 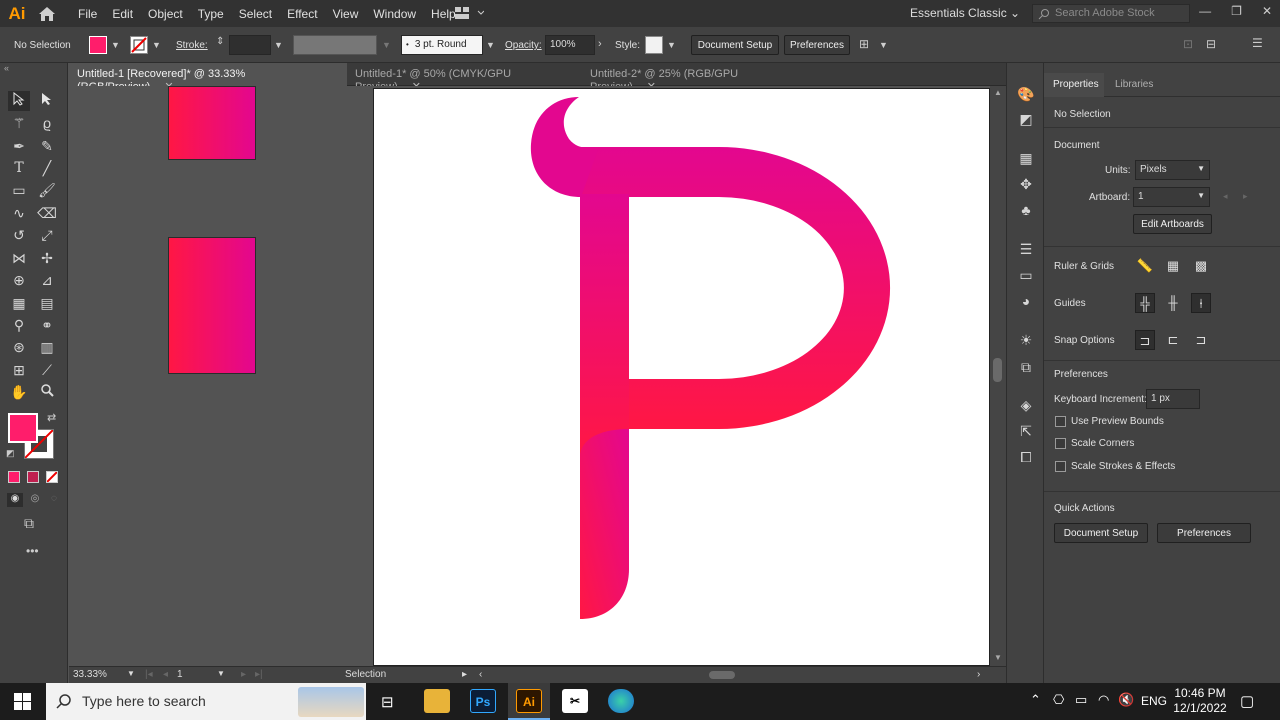 I want to click on menu-window: Window, so click(x=394, y=14).